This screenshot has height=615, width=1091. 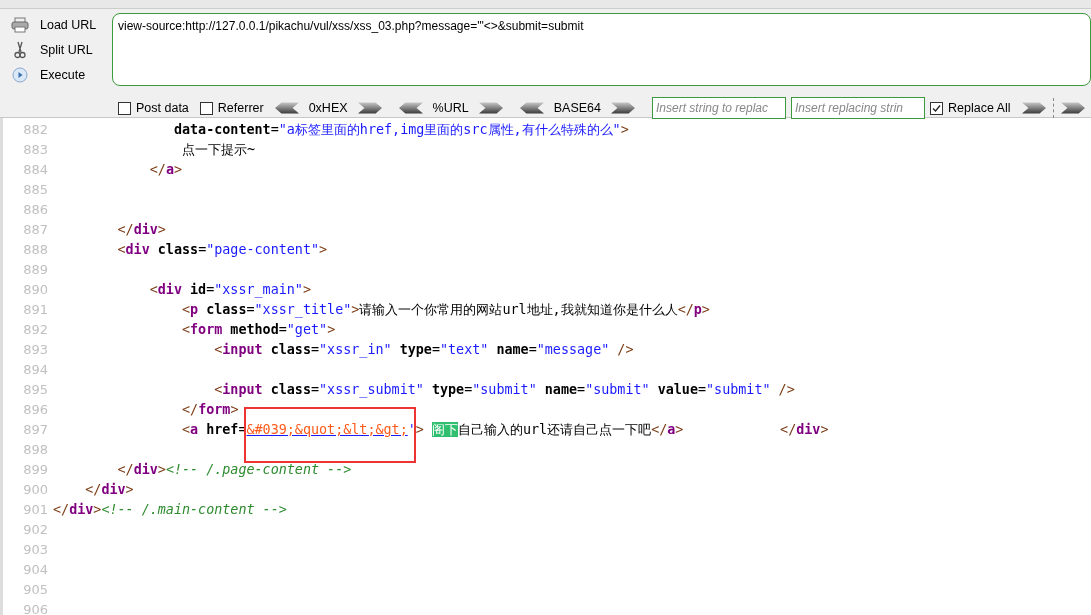 What do you see at coordinates (35, 530) in the screenshot?
I see `line-number: 902` at bounding box center [35, 530].